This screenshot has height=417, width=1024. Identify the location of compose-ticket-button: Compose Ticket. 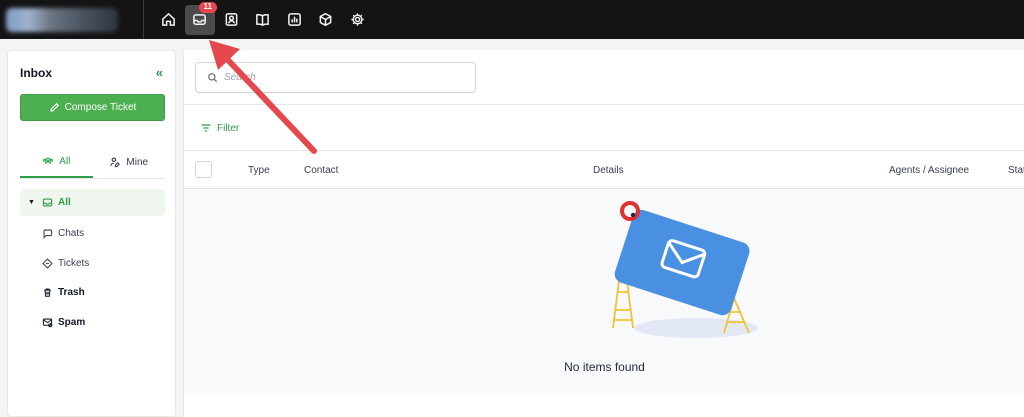
(92, 107).